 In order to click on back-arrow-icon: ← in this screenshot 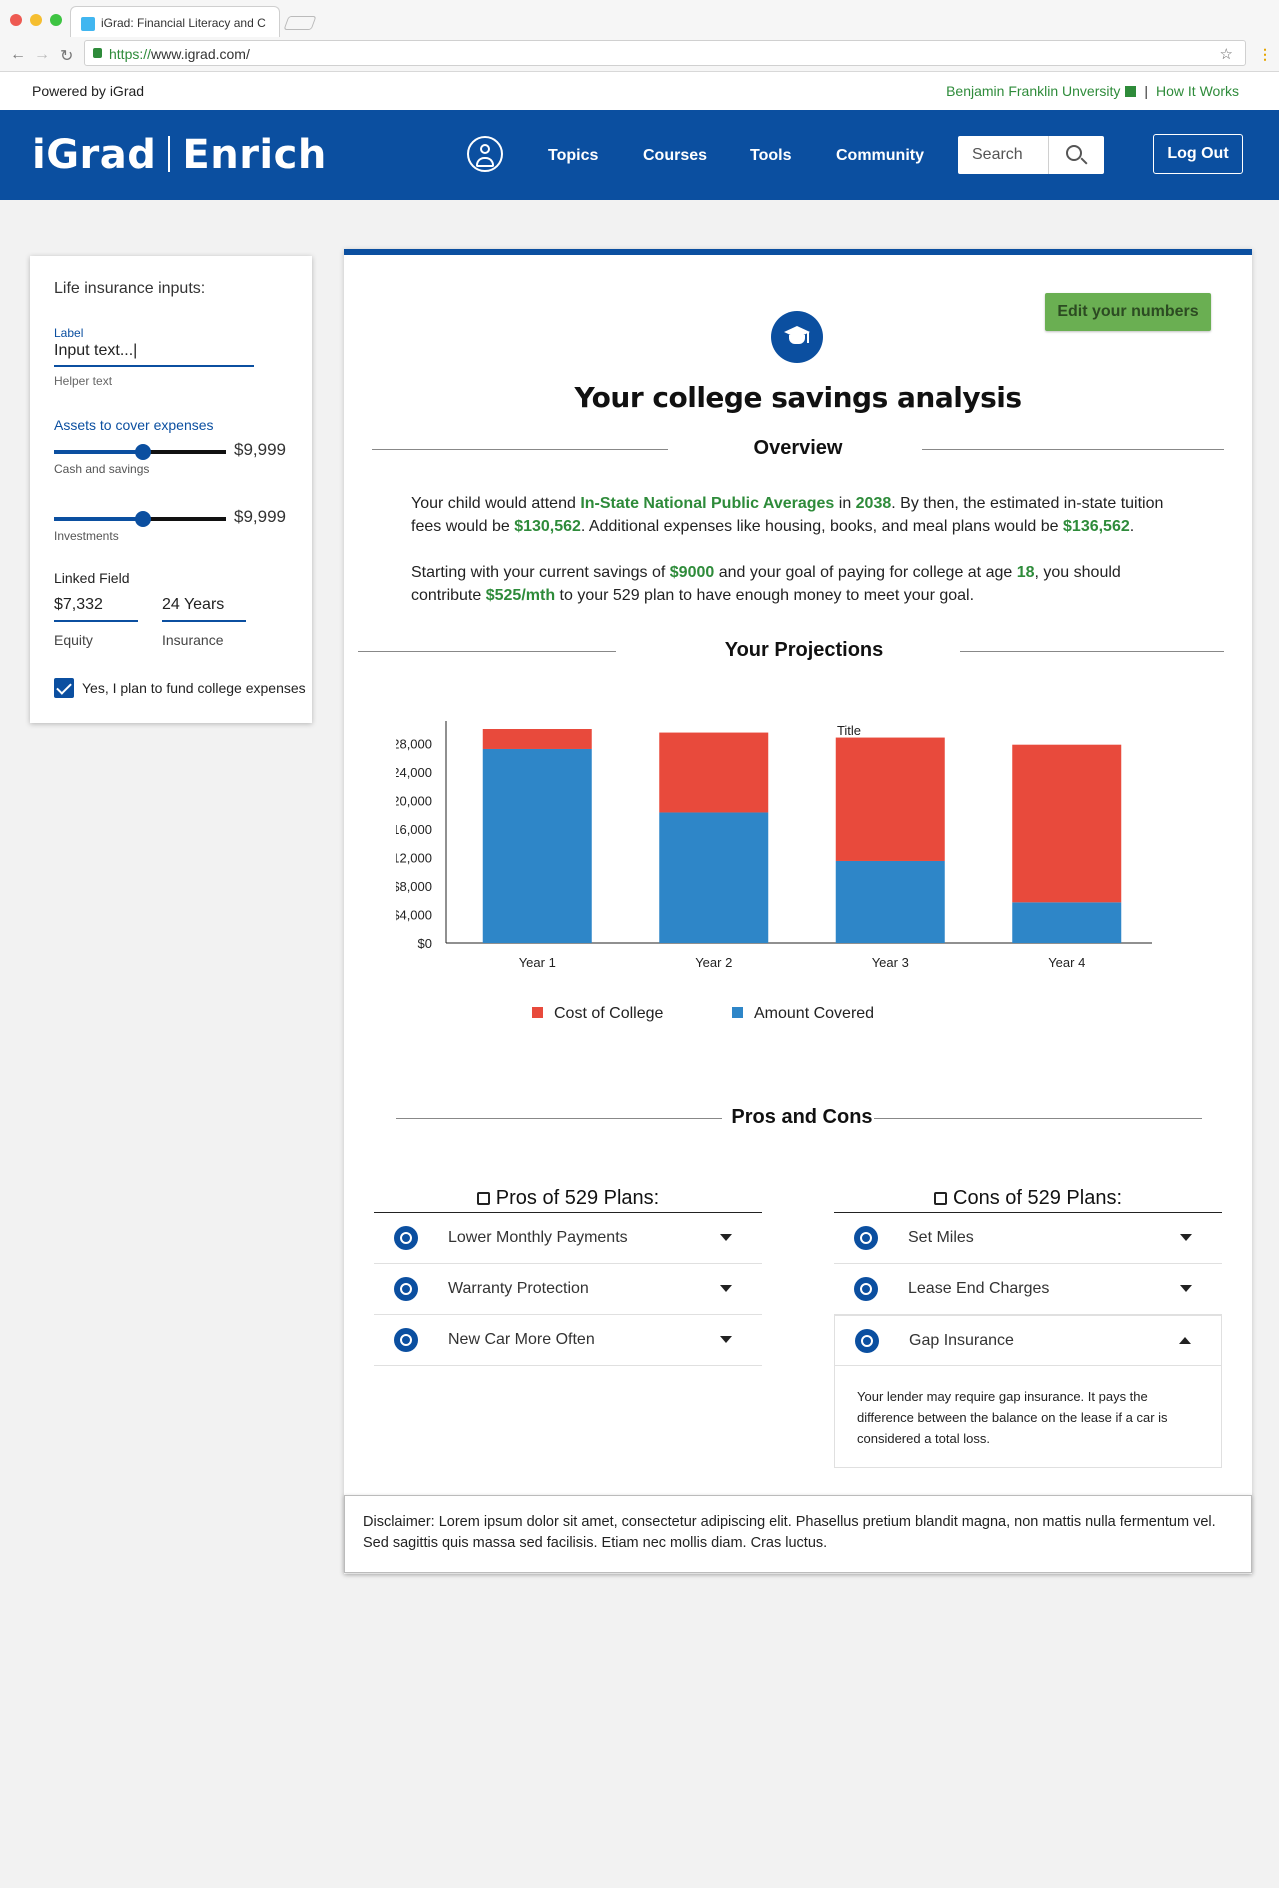, I will do `click(18, 55)`.